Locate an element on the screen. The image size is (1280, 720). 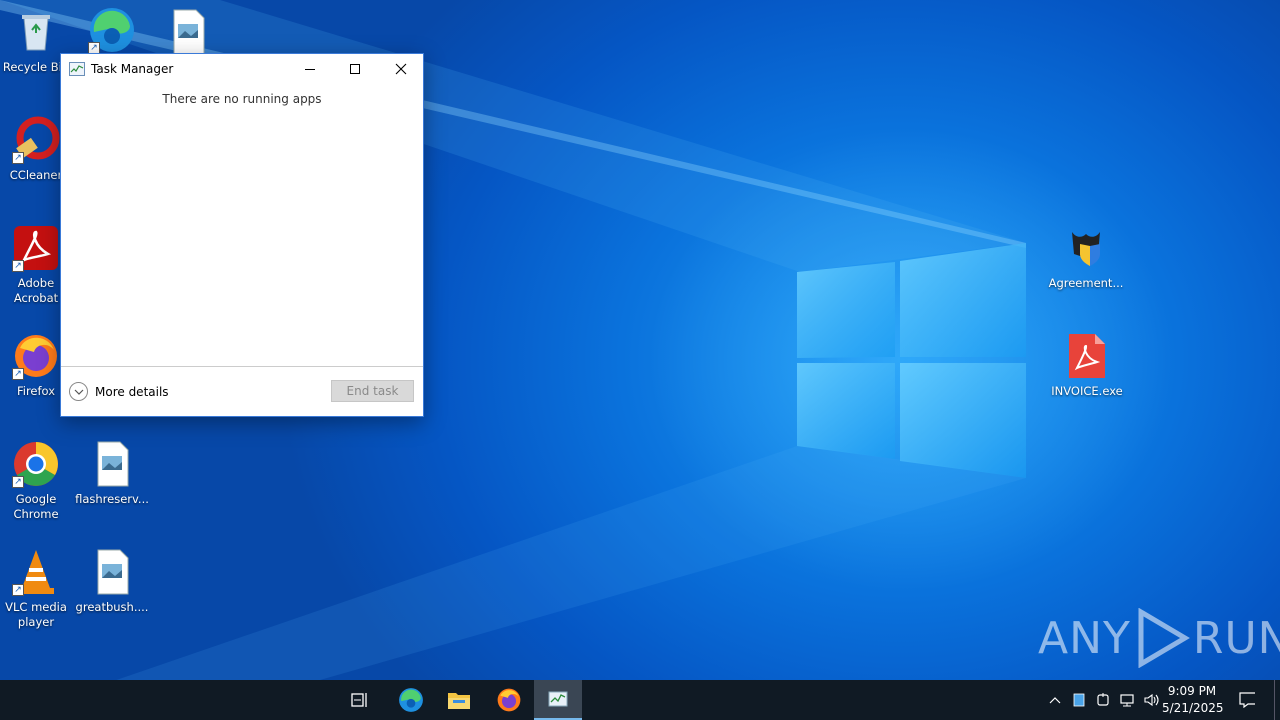
edge-icon is located at coordinates (411, 700).